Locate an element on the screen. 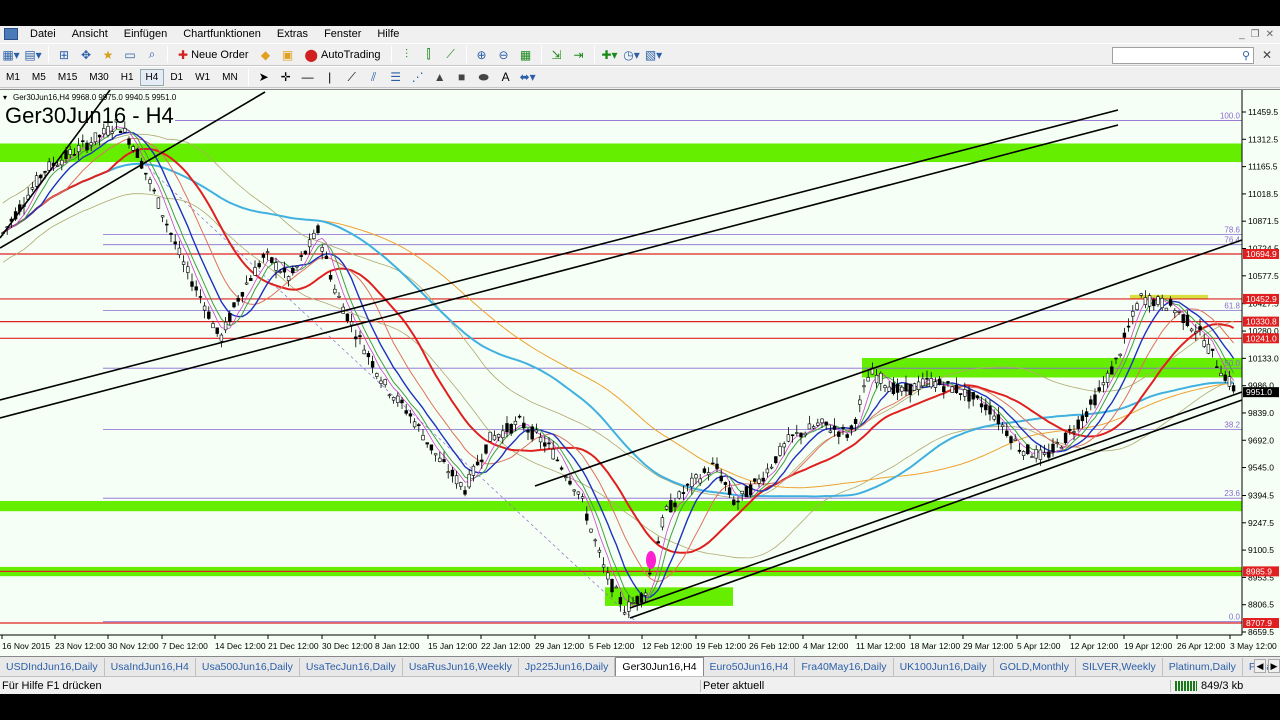  toolbar-close-icon: ✕ is located at coordinates (1267, 55).